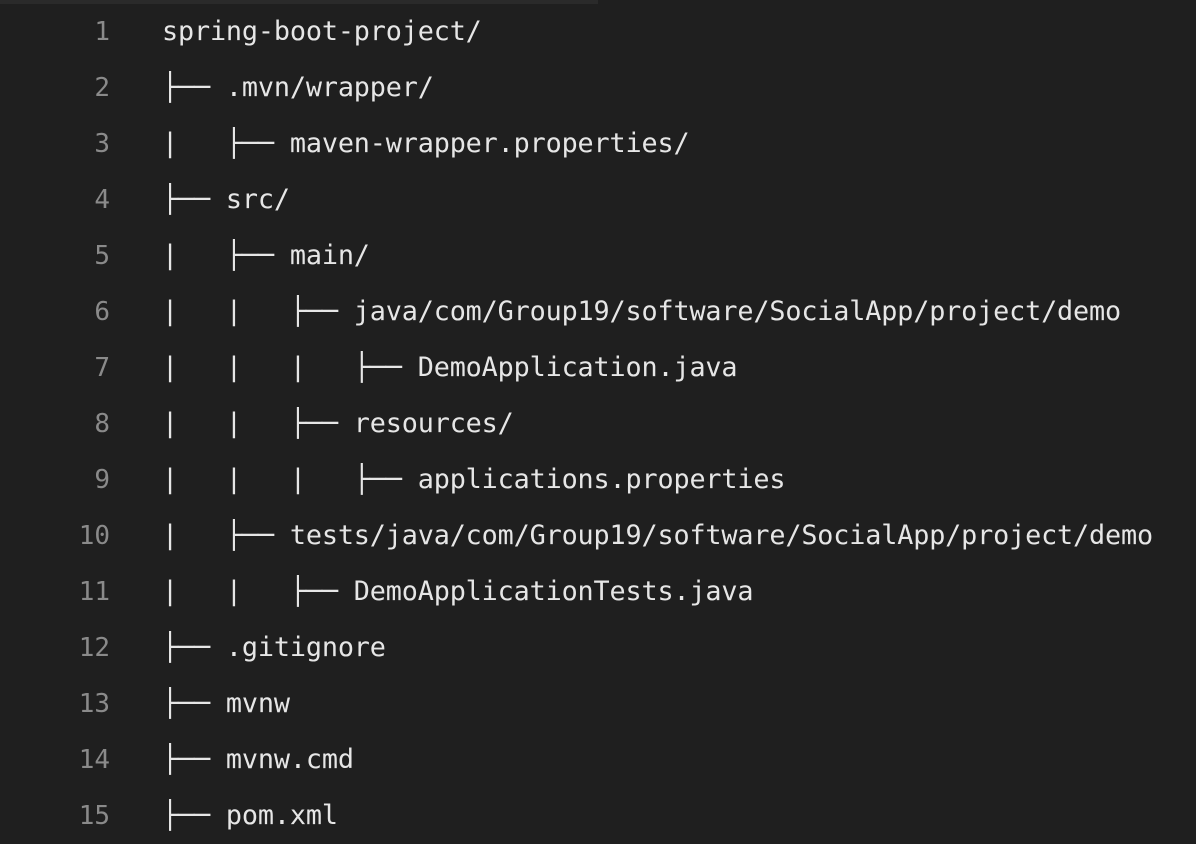  What do you see at coordinates (226, 199) in the screenshot?
I see `line-text: ├── src/` at bounding box center [226, 199].